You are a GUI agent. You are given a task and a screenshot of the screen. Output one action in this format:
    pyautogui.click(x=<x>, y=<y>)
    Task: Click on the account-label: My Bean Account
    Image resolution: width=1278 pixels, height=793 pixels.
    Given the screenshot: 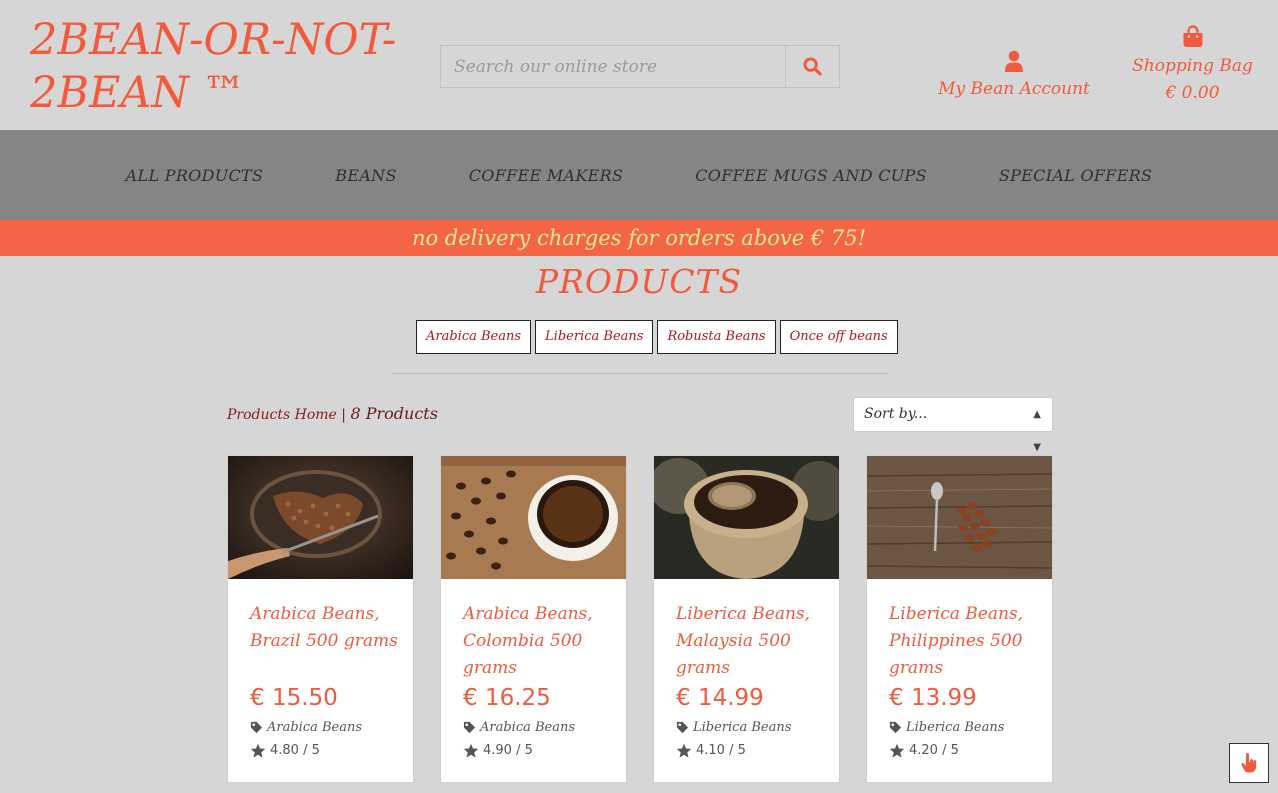 What is the action you would take?
    pyautogui.click(x=1014, y=89)
    